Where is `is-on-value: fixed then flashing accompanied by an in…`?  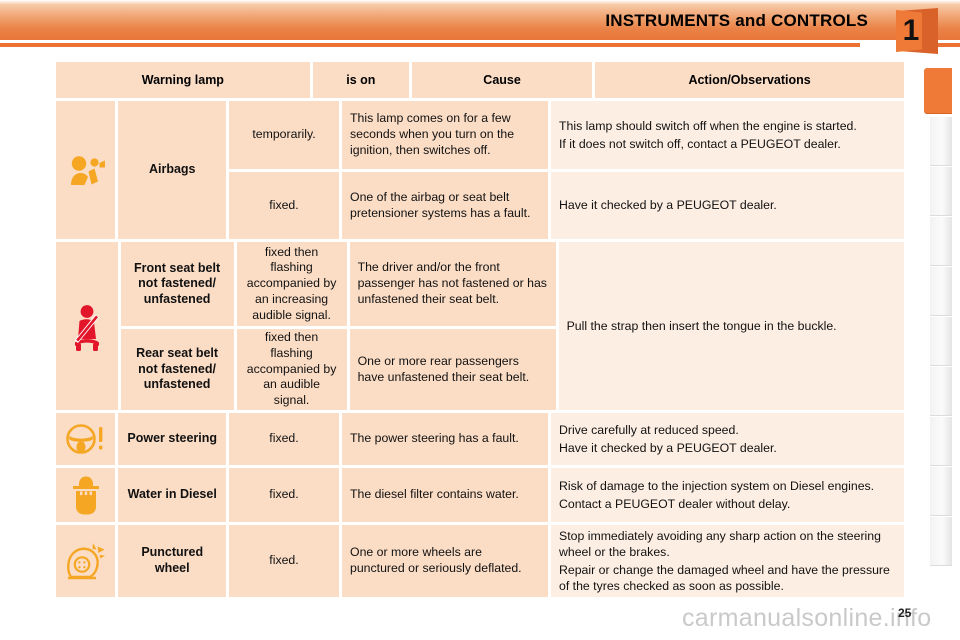
is-on-value: fixed then flashing accompanied by an in… is located at coordinates (291, 284).